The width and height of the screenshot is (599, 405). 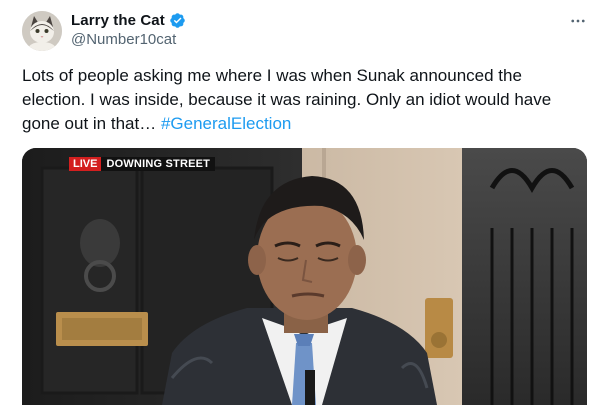 I want to click on verified-badge-icon, so click(x=177, y=20).